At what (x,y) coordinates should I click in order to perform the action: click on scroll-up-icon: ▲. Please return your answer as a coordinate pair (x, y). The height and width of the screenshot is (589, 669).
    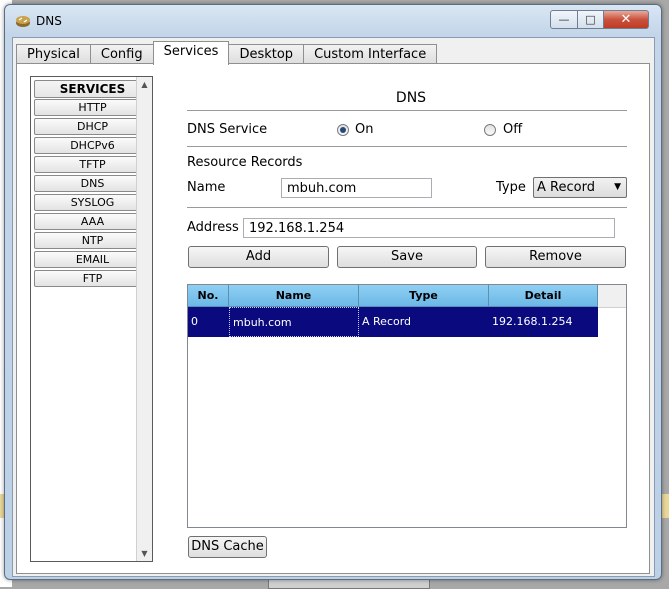
    Looking at the image, I should click on (144, 84).